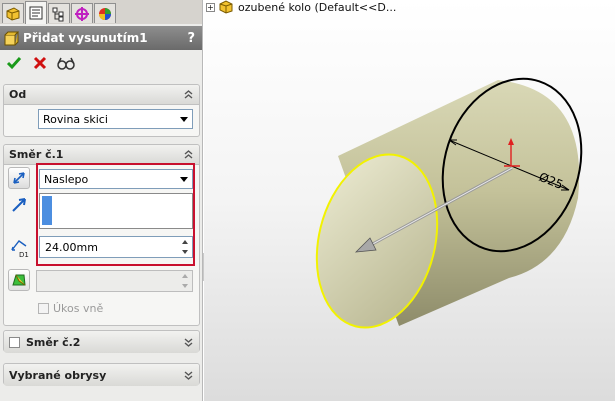  I want to click on cancel-x-icon, so click(40, 63).